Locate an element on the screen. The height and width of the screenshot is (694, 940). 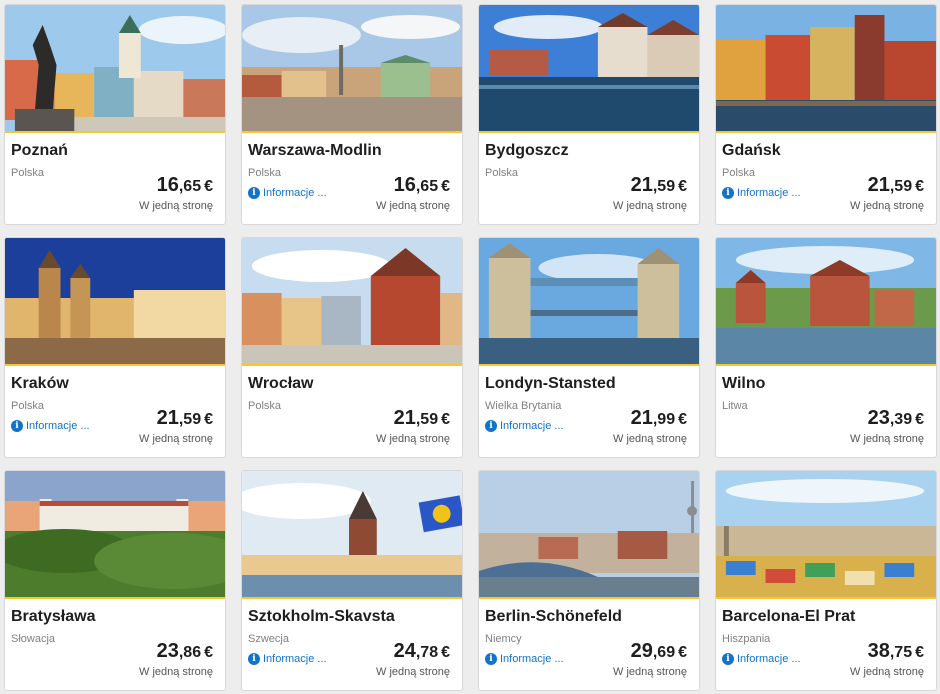
price: 16,65 € is located at coordinates (422, 185).